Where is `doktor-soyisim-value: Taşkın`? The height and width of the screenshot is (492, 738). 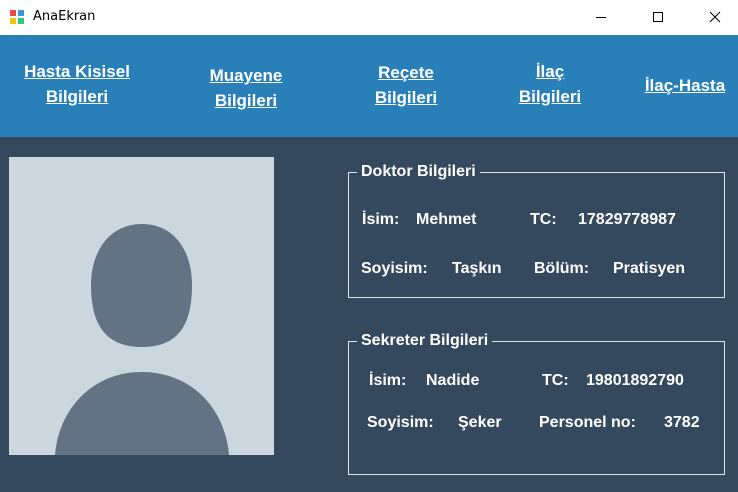 doktor-soyisim-value: Taşkın is located at coordinates (477, 268).